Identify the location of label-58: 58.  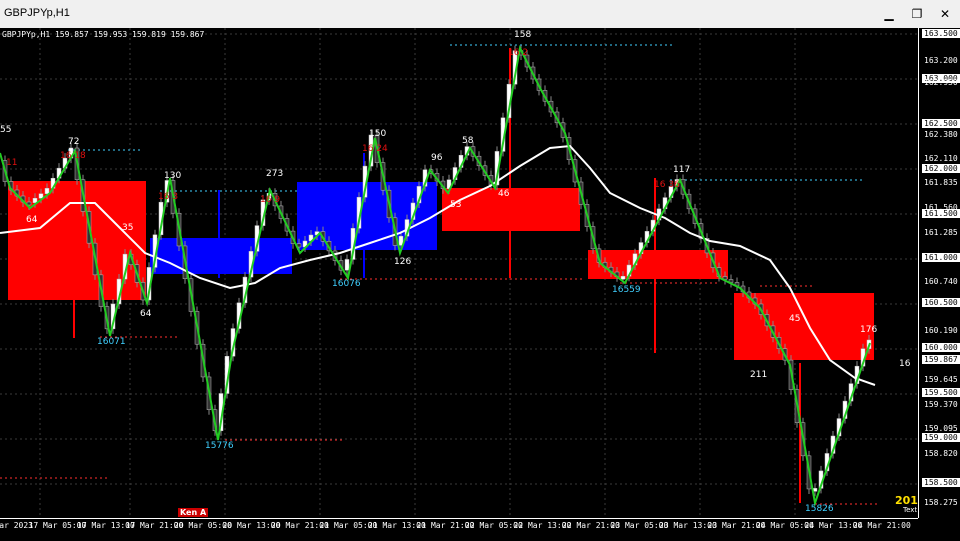
(468, 141).